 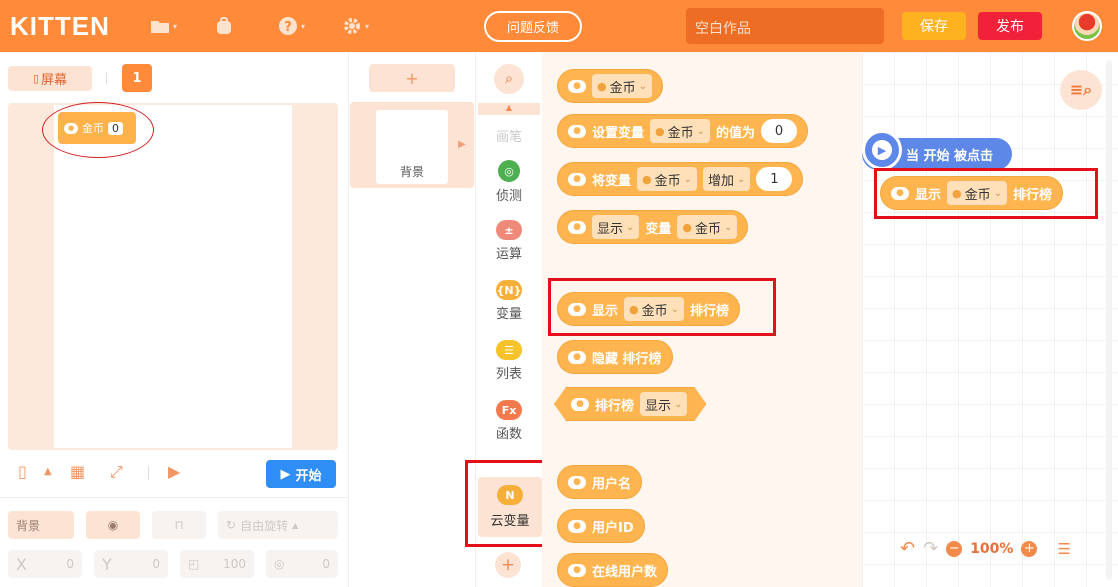 I want to click on visibility-toggle: ◉, so click(x=113, y=525).